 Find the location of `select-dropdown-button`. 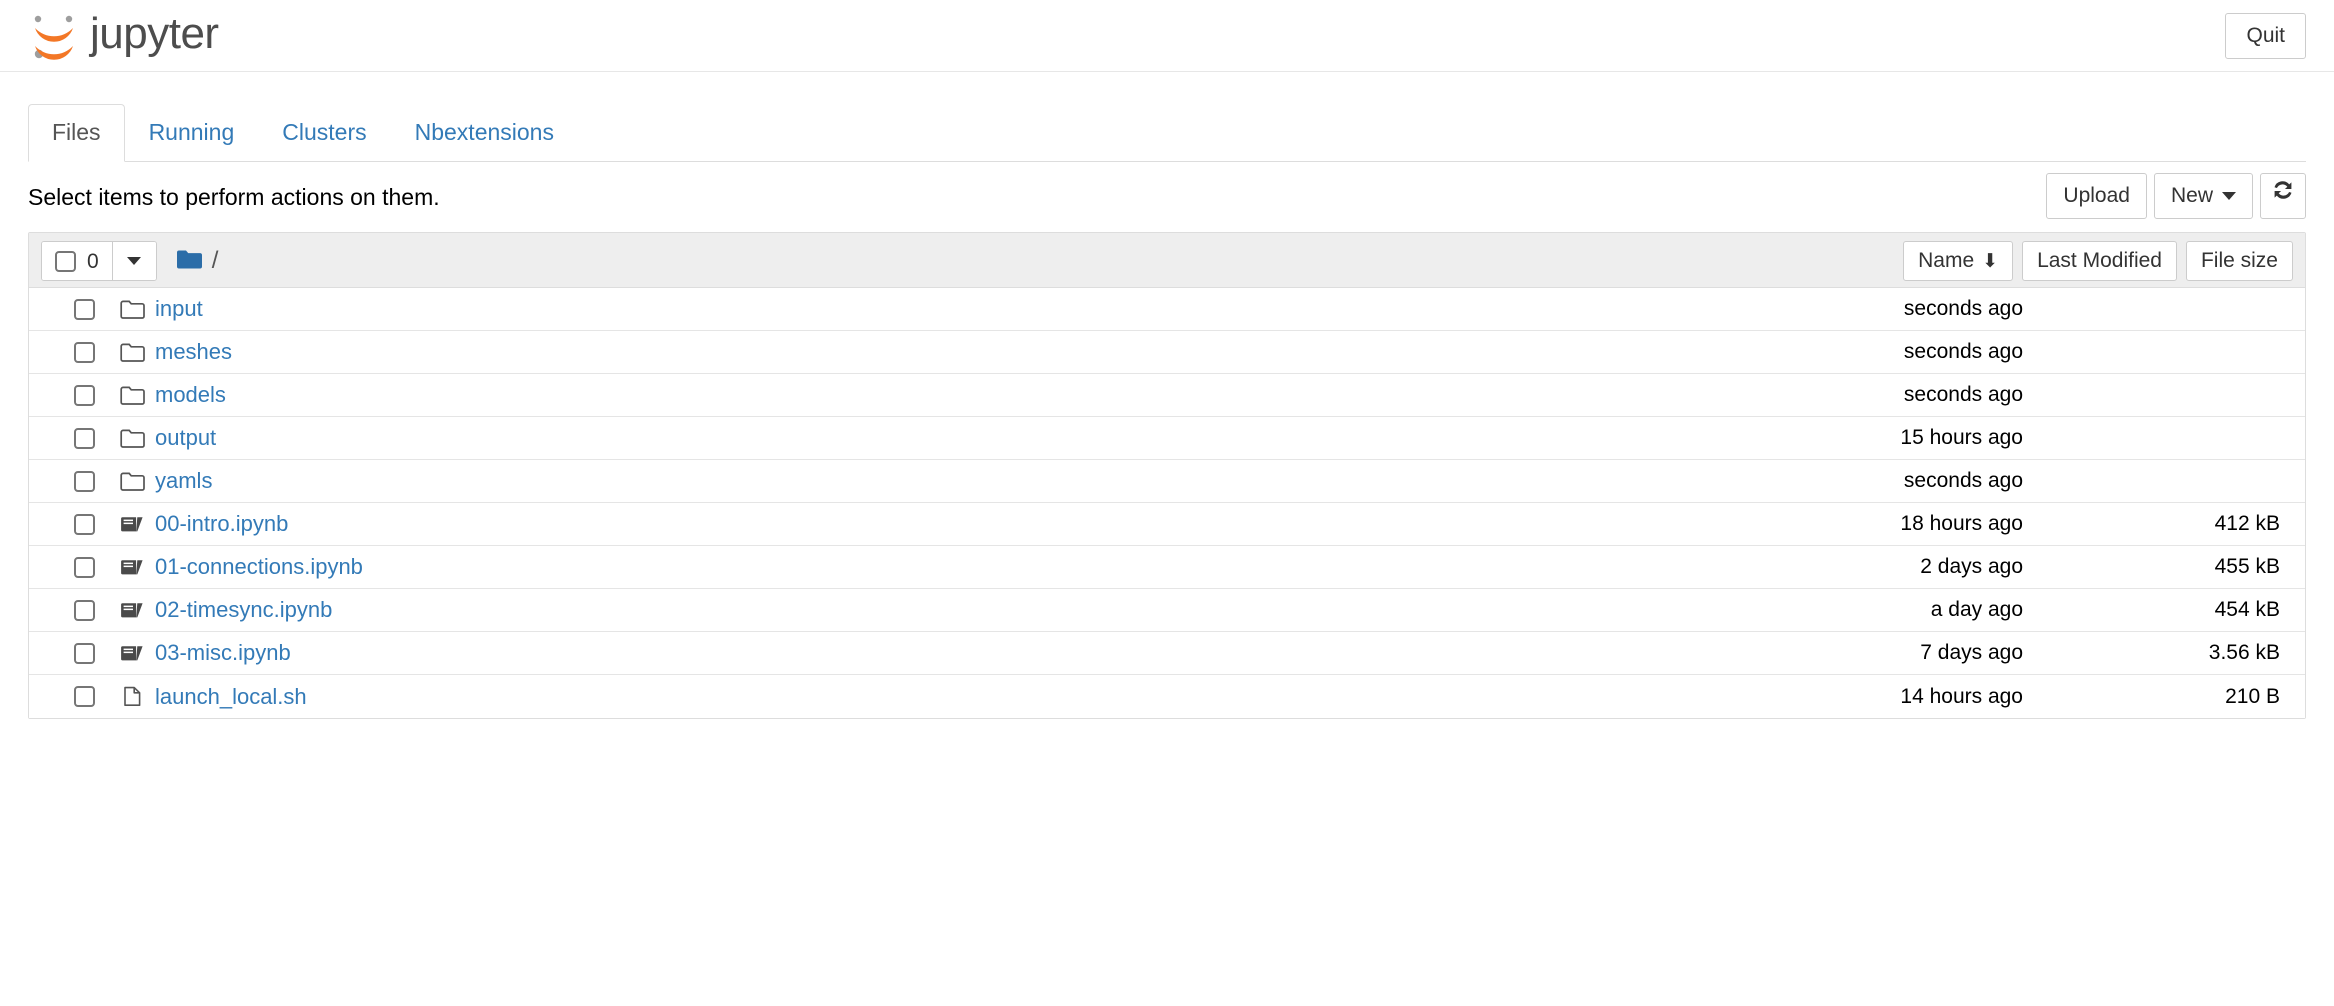

select-dropdown-button is located at coordinates (133, 261).